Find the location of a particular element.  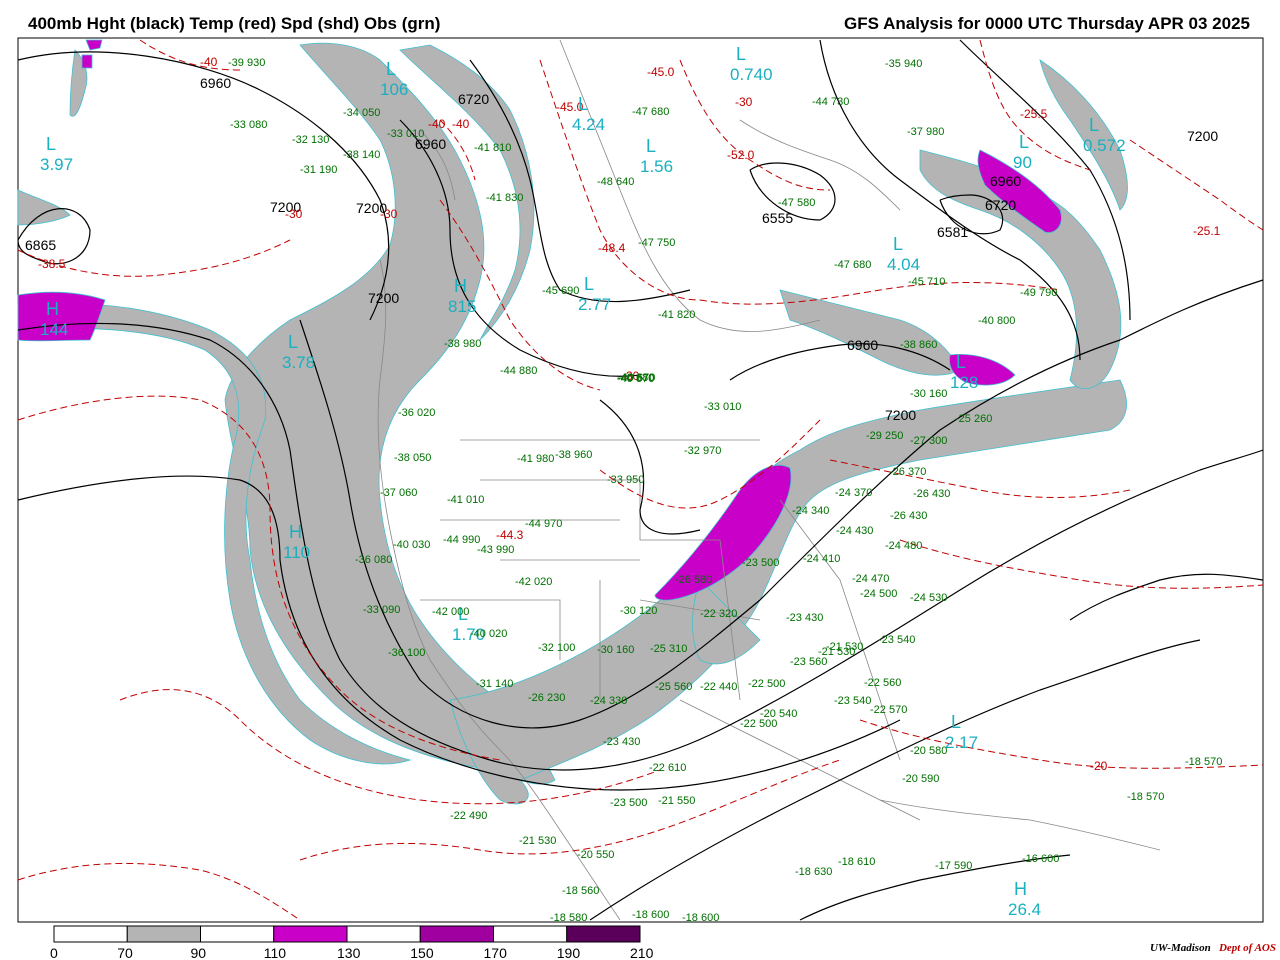

height-label: 6581 is located at coordinates (952, 232).